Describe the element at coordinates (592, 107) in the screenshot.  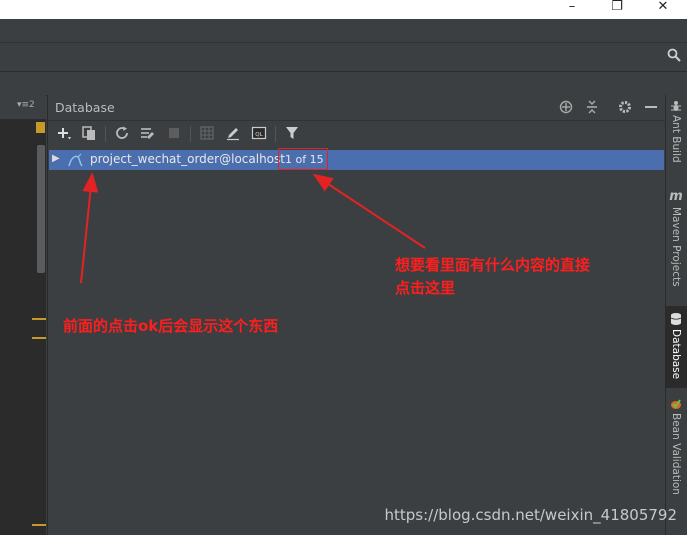
I see `collapse-all-icon` at that location.